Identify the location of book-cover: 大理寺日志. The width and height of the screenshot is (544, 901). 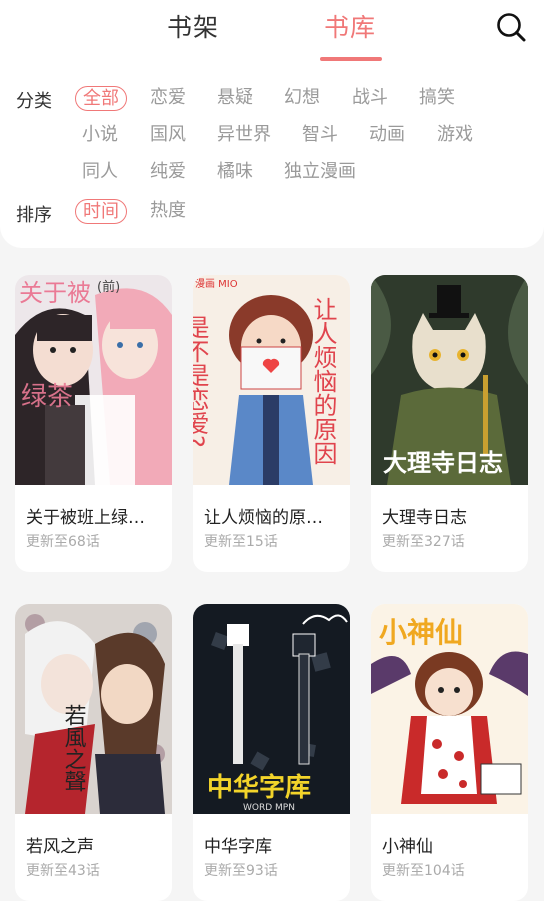
(449, 380).